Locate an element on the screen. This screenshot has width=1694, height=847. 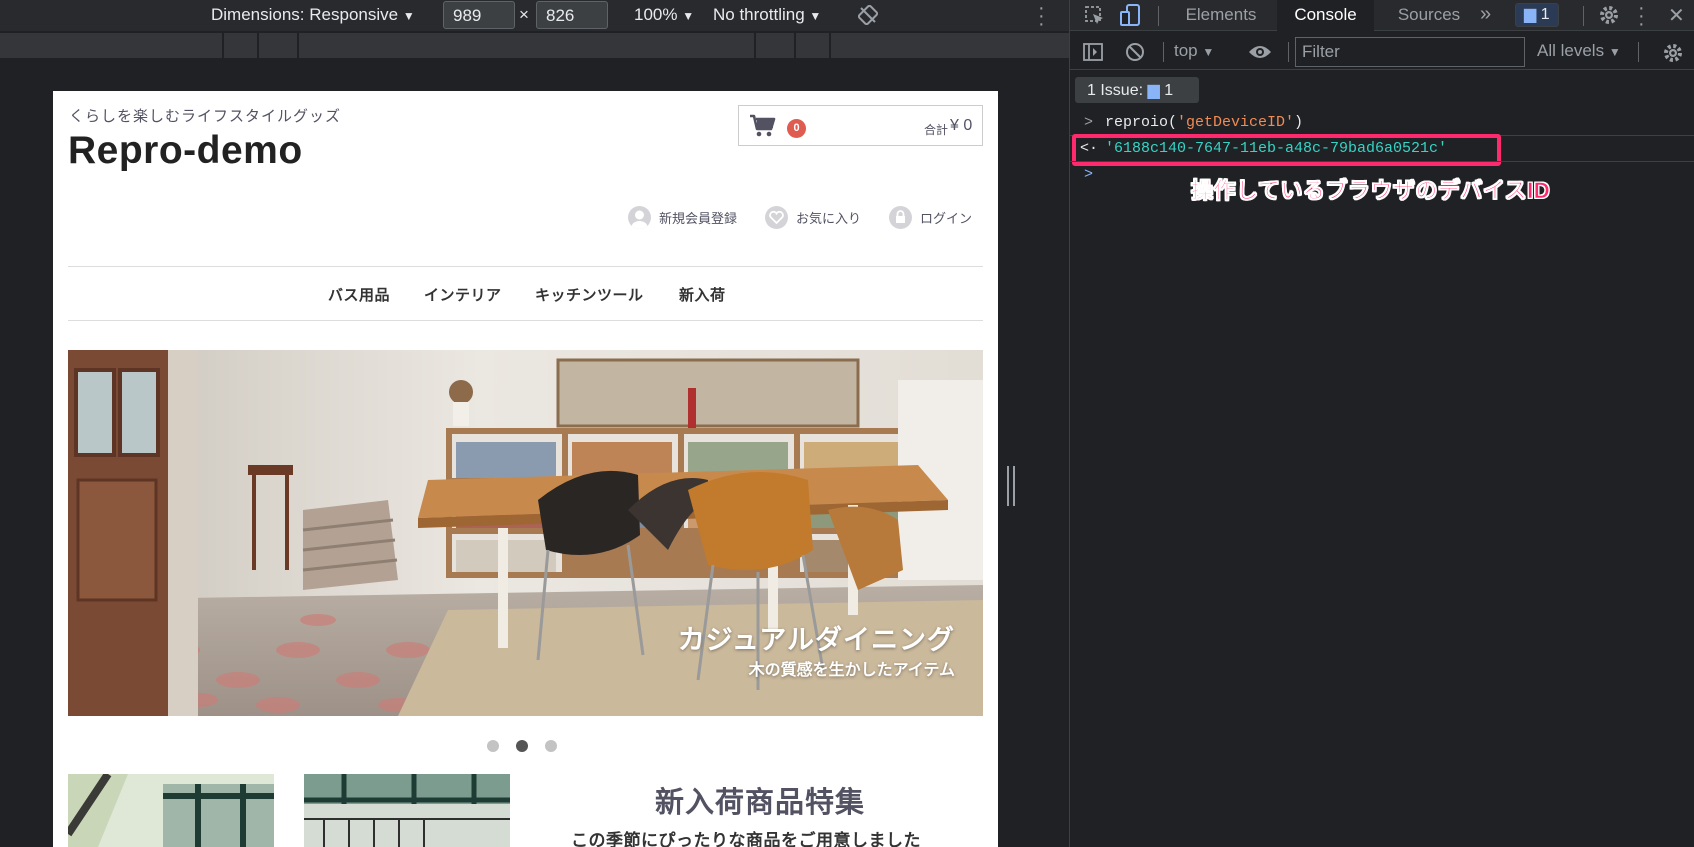
device-toggle-icon is located at coordinates (1131, 18).